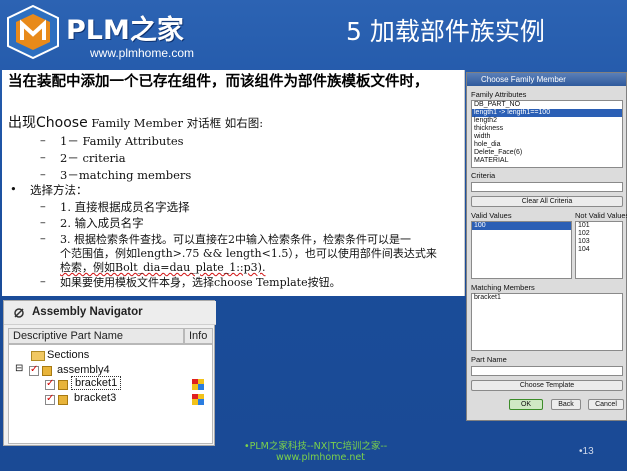 The width and height of the screenshot is (627, 471). Describe the element at coordinates (125, 207) in the screenshot. I see `method-1: 1. 直接根据成员名字选择` at that location.